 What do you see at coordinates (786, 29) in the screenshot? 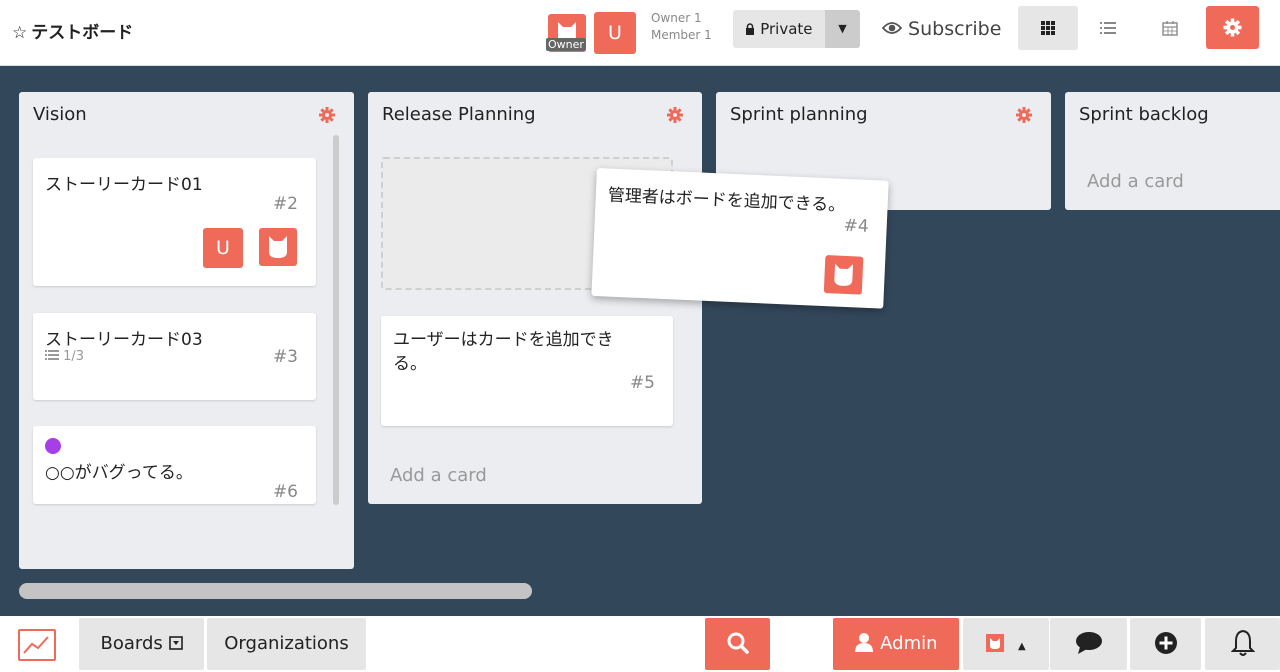
I see `privacy-label: Private` at bounding box center [786, 29].